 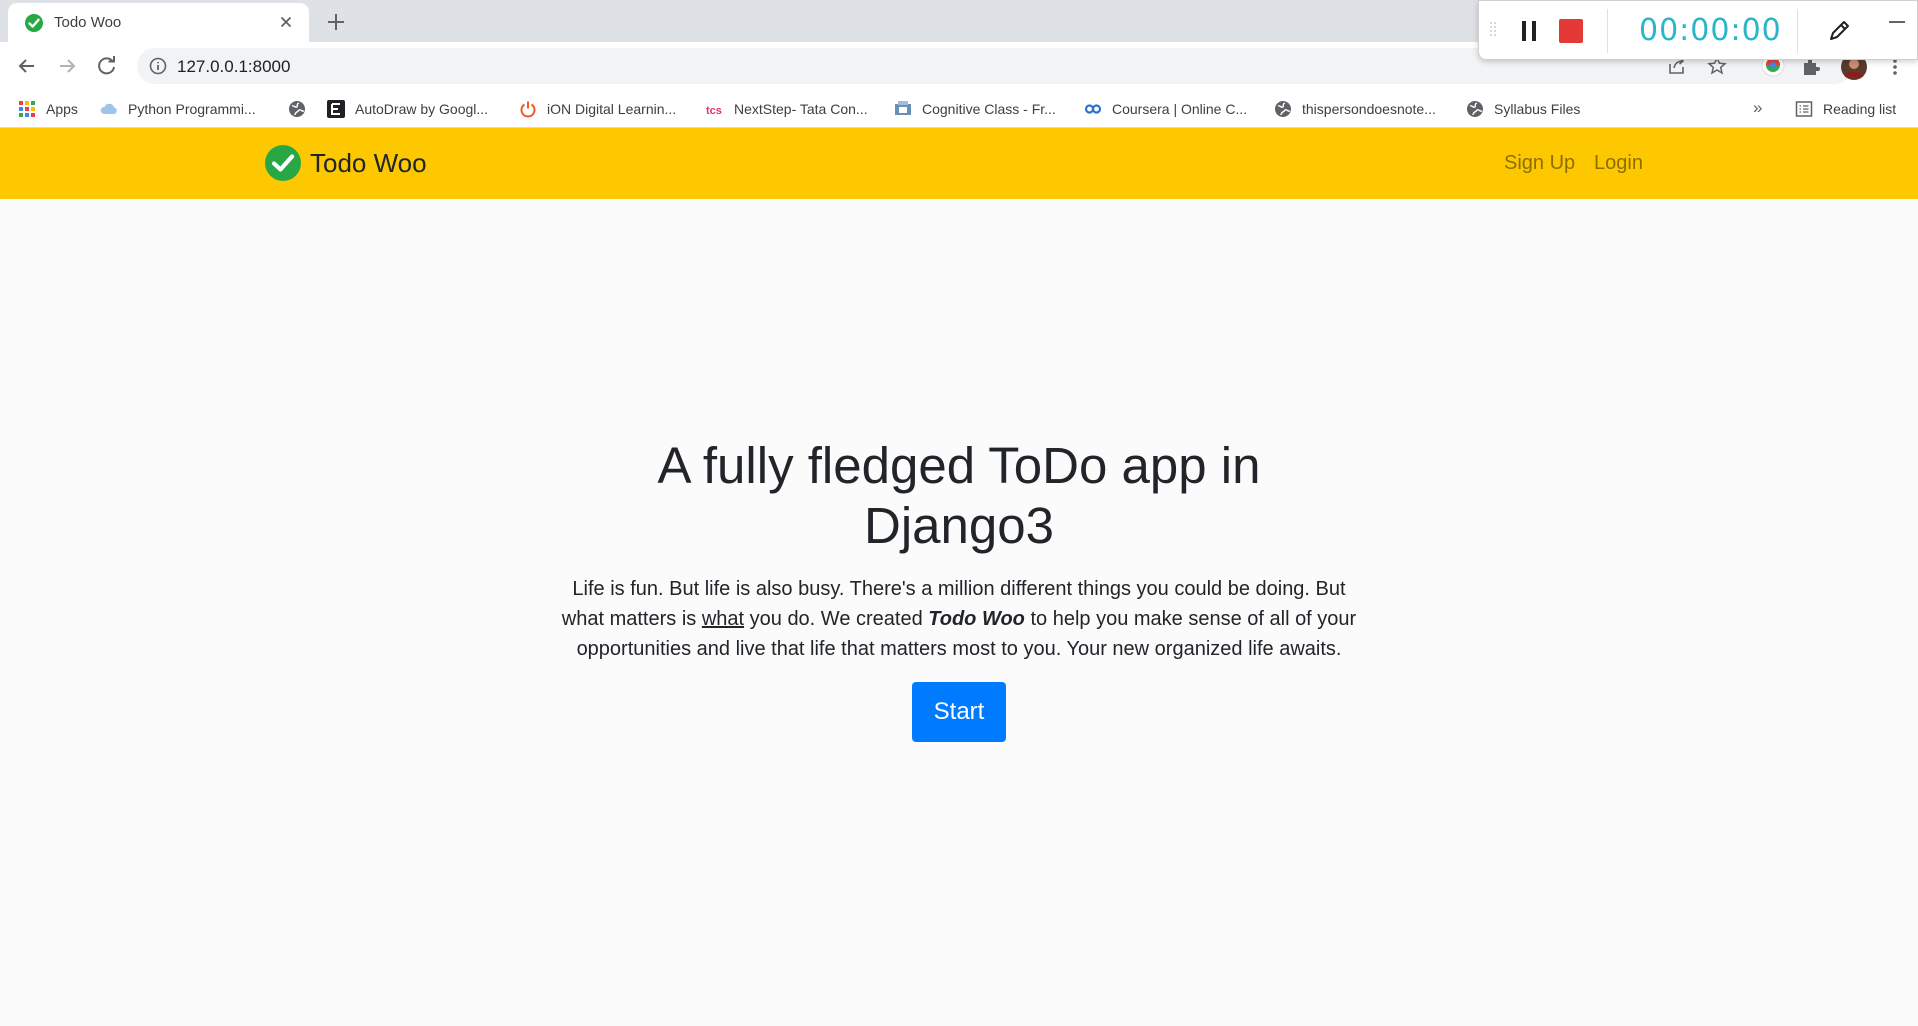 I want to click on svg-text: tcs, so click(x=714, y=111).